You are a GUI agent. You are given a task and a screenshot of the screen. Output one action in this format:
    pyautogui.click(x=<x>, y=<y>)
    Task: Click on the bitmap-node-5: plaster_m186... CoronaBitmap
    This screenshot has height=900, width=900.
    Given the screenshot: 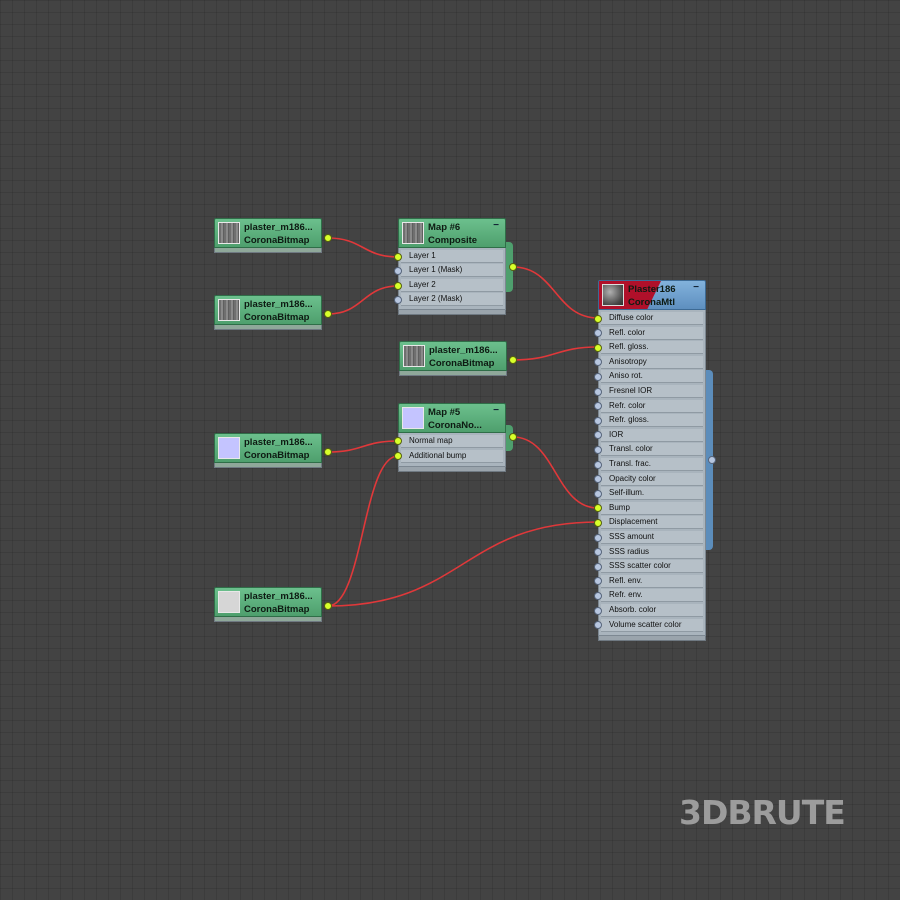 What is the action you would take?
    pyautogui.click(x=453, y=361)
    